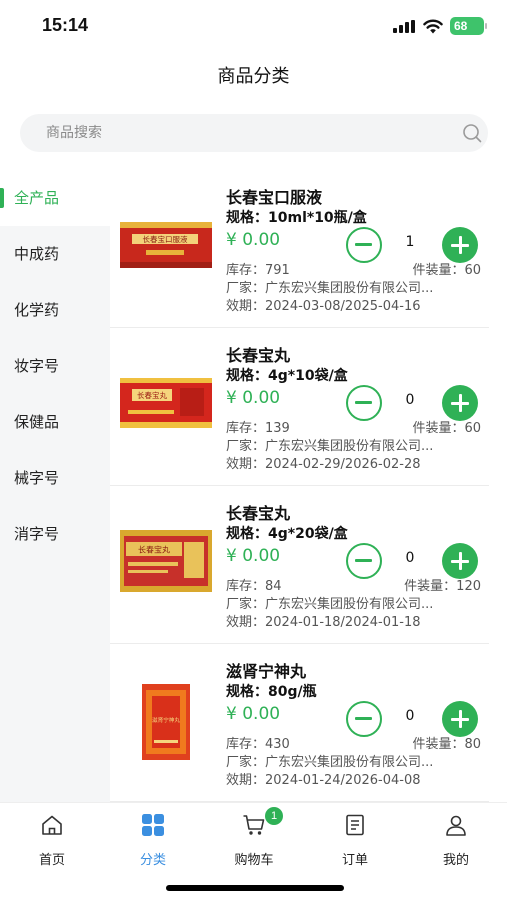 The height and width of the screenshot is (900, 507). What do you see at coordinates (433, 26) in the screenshot?
I see `wifi-icon` at bounding box center [433, 26].